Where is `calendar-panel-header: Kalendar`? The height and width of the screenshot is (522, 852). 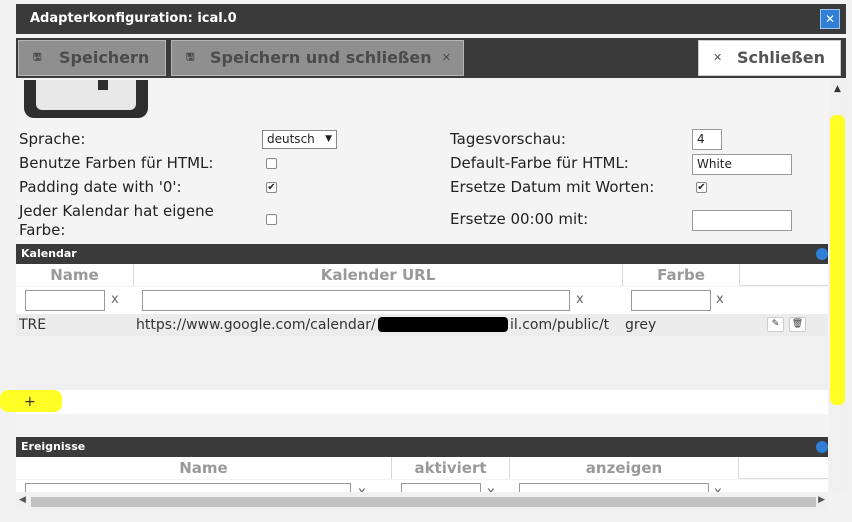 calendar-panel-header: Kalendar is located at coordinates (422, 254).